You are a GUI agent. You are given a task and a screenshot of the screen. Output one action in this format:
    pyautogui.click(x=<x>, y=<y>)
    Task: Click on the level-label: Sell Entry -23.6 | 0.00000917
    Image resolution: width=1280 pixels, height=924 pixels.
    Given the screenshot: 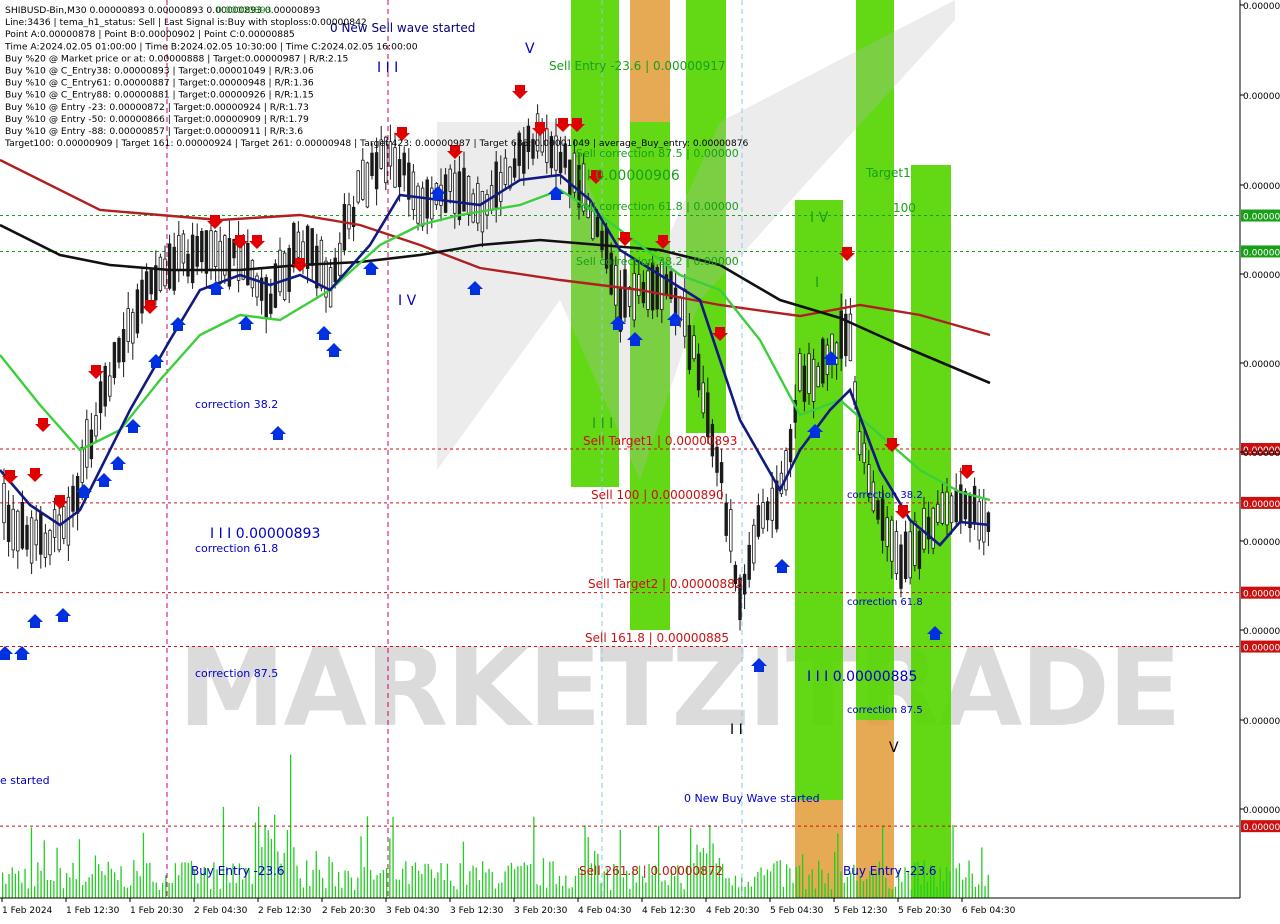 What is the action you would take?
    pyautogui.click(x=637, y=66)
    